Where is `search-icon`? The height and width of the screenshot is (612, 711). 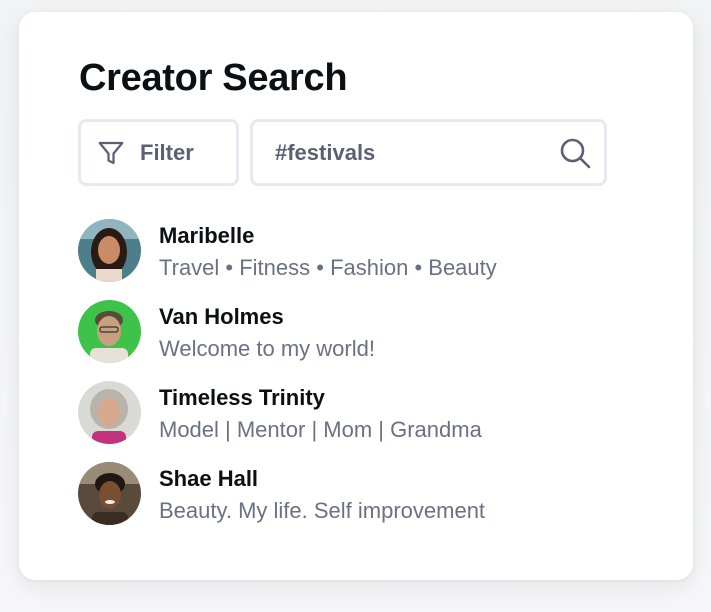
search-icon is located at coordinates (575, 153).